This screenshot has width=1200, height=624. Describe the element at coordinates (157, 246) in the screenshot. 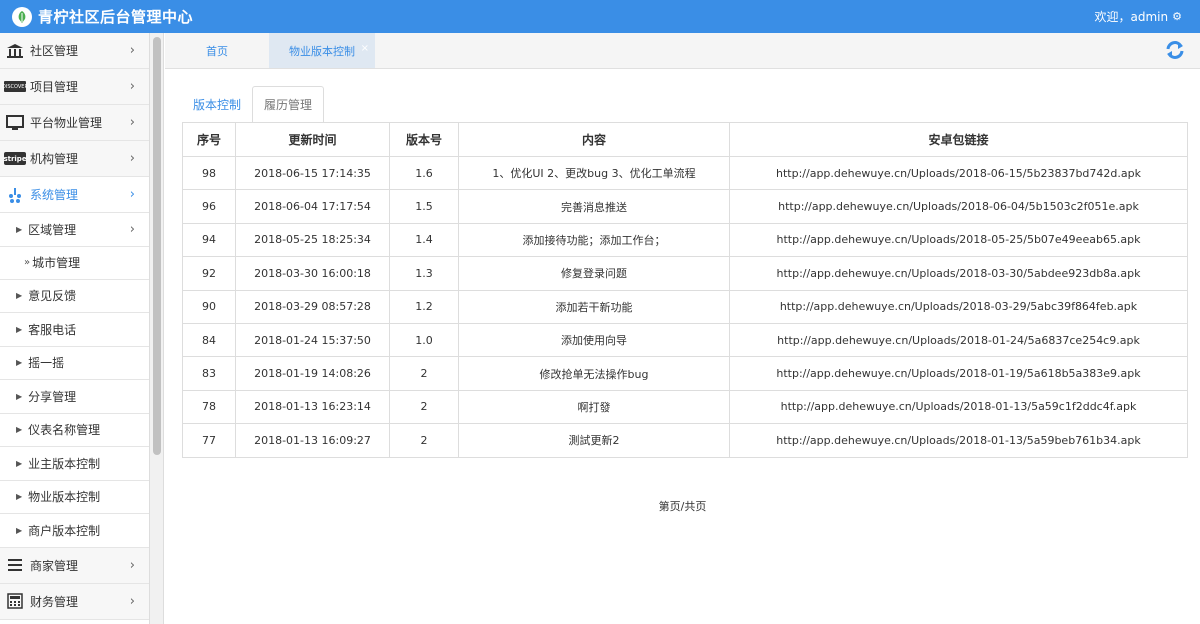

I see `scrollbar-thumb` at that location.